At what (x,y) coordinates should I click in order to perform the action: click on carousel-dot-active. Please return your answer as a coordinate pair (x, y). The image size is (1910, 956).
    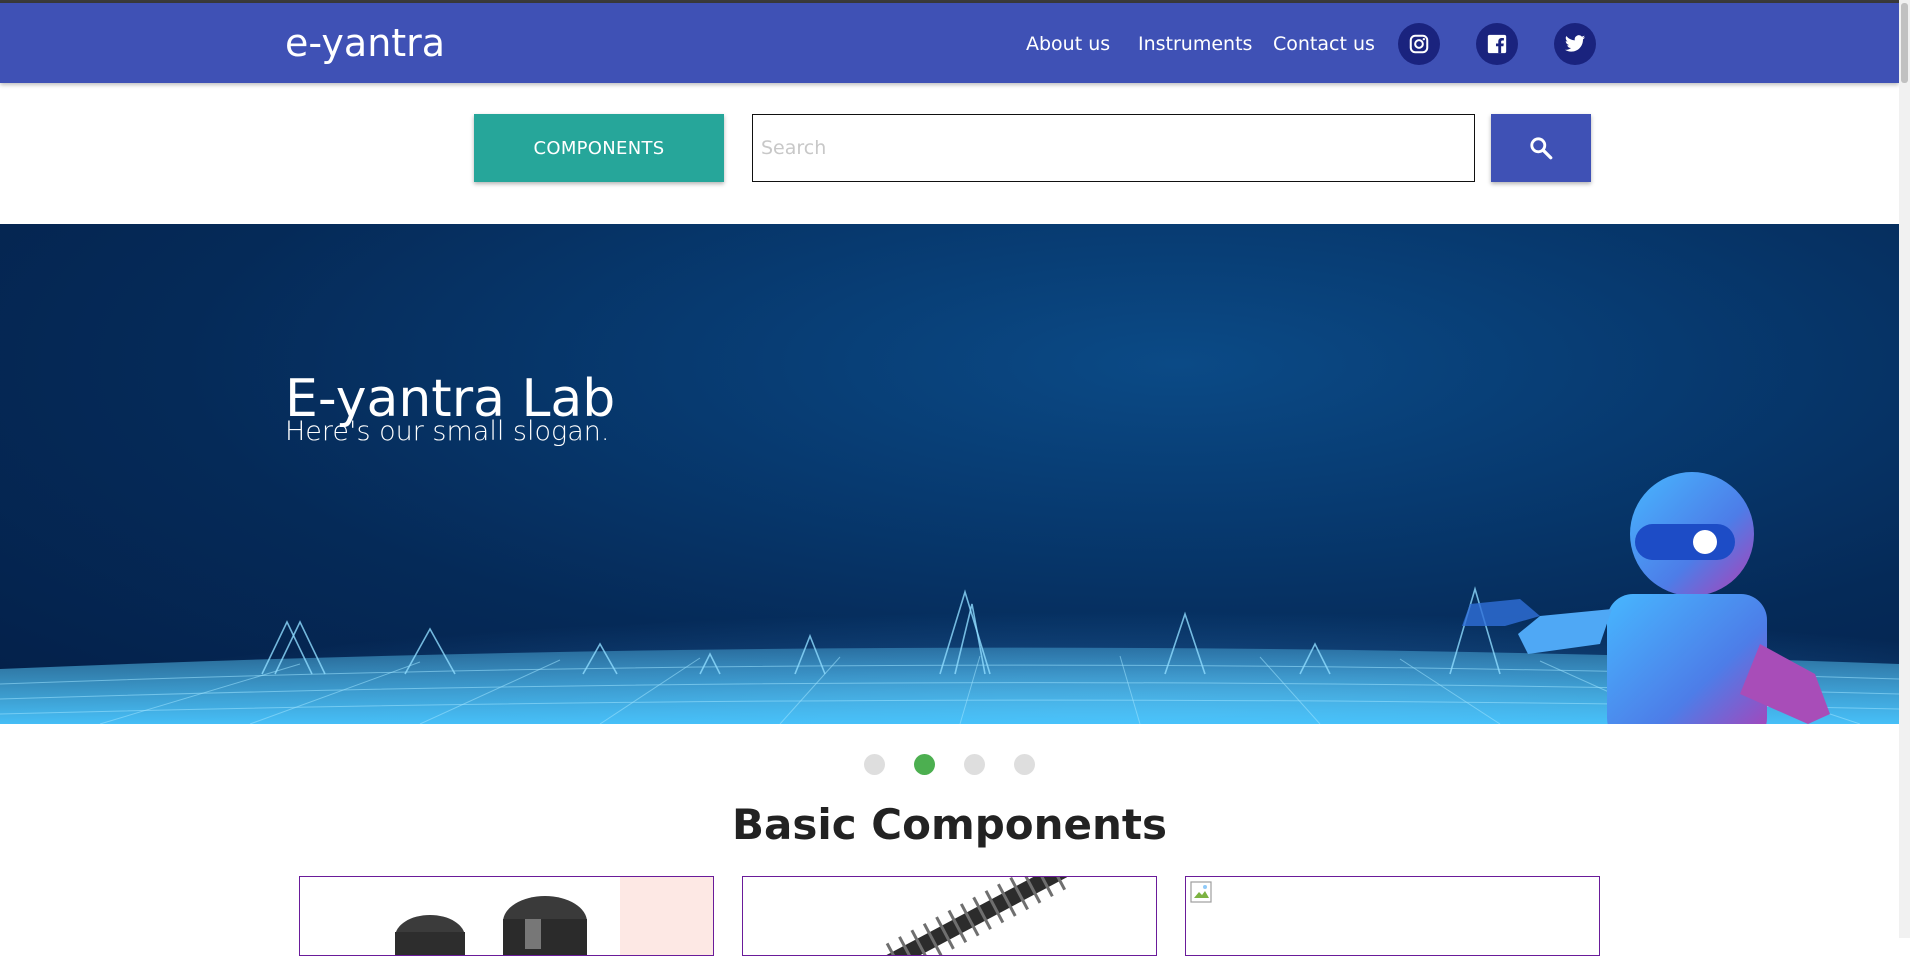
    Looking at the image, I should click on (924, 764).